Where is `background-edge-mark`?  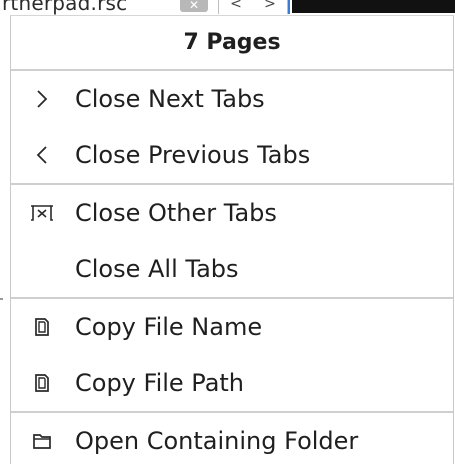
background-edge-mark is located at coordinates (1, 299).